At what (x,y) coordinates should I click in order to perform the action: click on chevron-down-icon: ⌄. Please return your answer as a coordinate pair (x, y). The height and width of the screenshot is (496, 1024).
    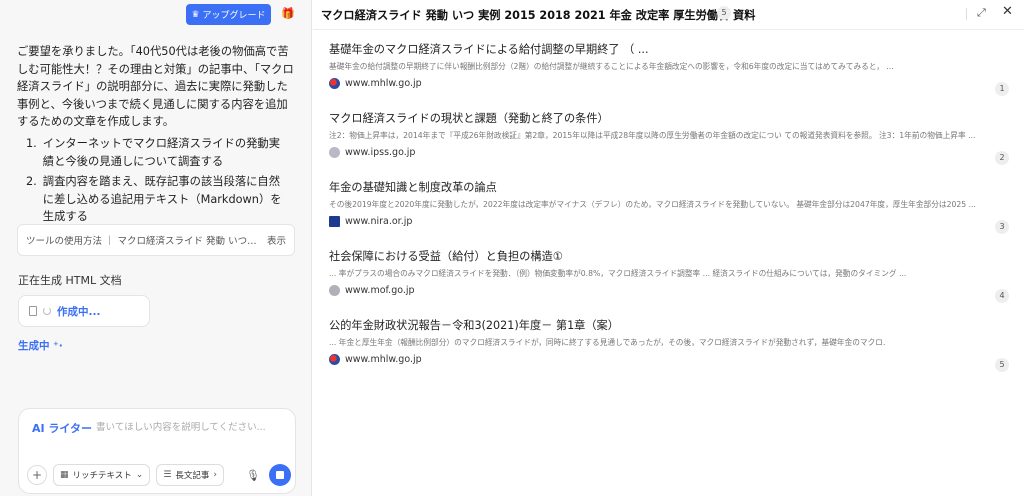
    Looking at the image, I should click on (139, 475).